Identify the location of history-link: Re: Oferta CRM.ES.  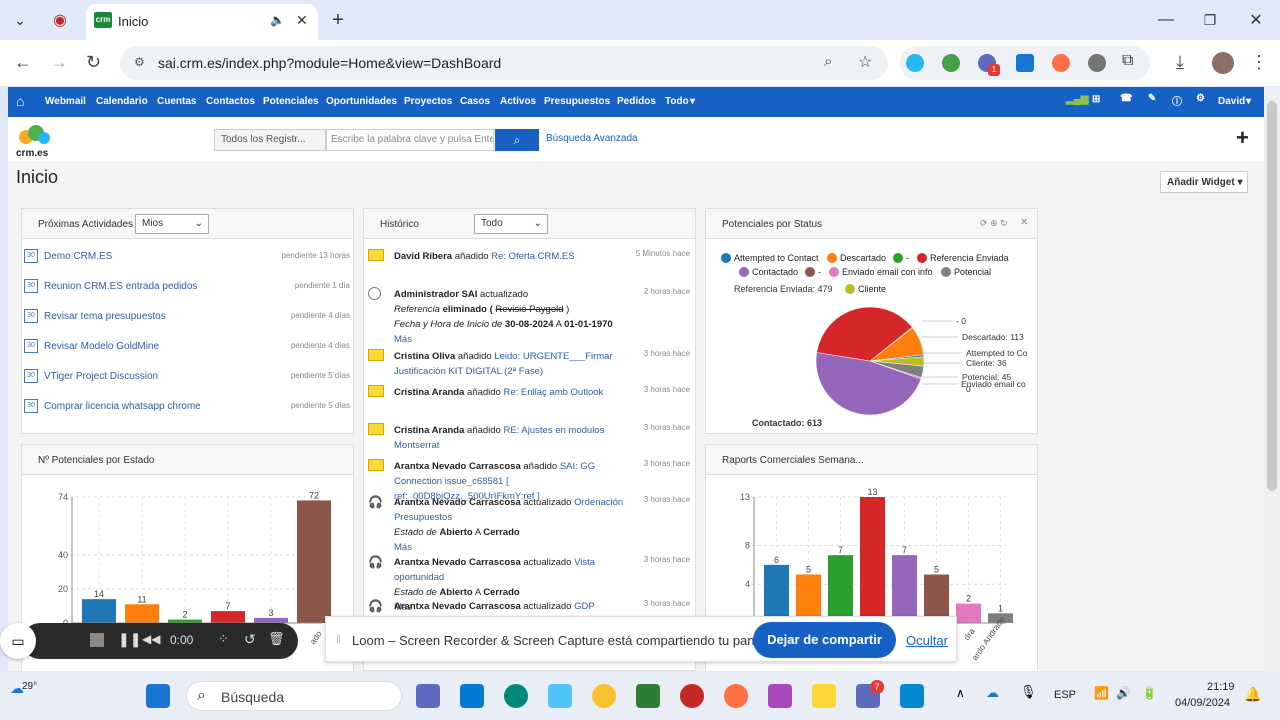
(532, 256).